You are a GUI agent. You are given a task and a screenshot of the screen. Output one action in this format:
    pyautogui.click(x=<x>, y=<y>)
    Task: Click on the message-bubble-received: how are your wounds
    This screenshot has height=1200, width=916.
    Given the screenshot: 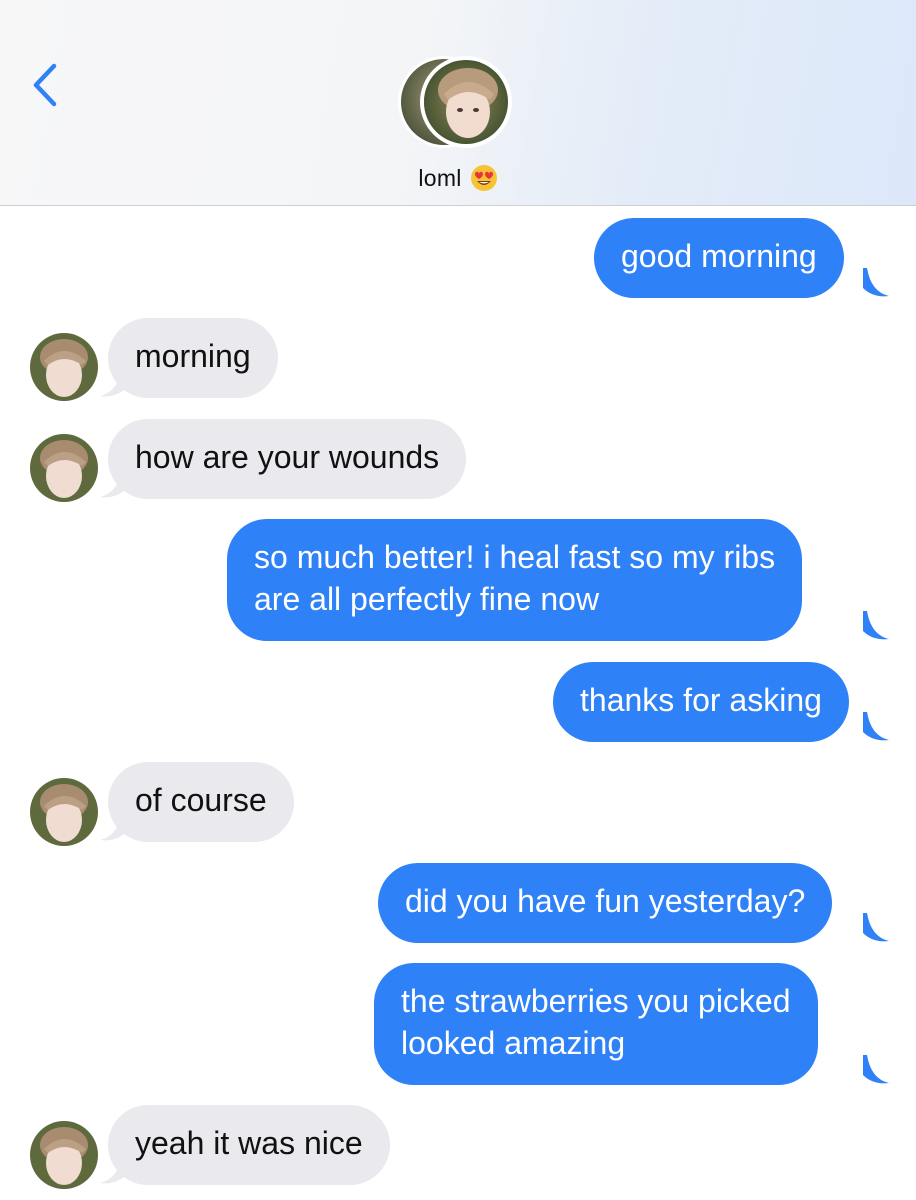 What is the action you would take?
    pyautogui.click(x=287, y=459)
    